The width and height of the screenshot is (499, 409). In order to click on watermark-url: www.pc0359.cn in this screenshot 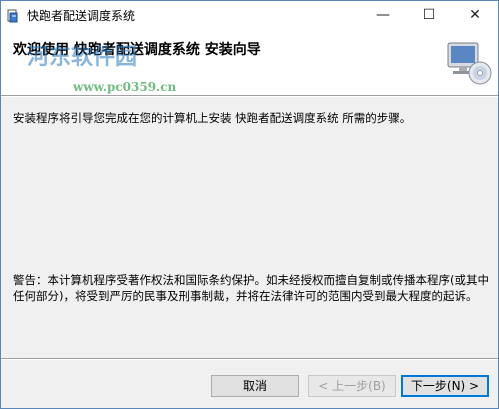, I will do `click(125, 87)`.